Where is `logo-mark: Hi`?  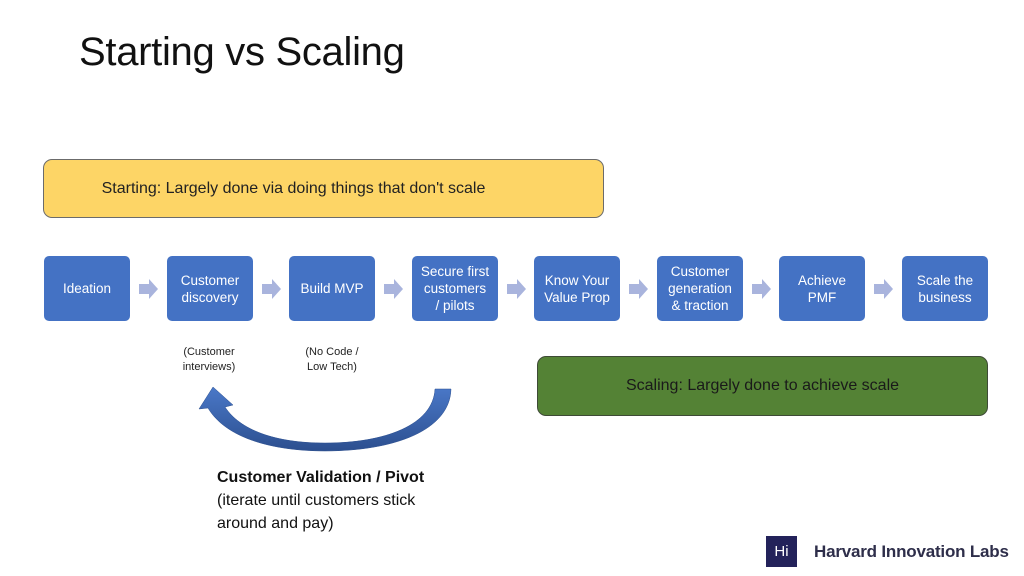
logo-mark: Hi is located at coordinates (781, 551).